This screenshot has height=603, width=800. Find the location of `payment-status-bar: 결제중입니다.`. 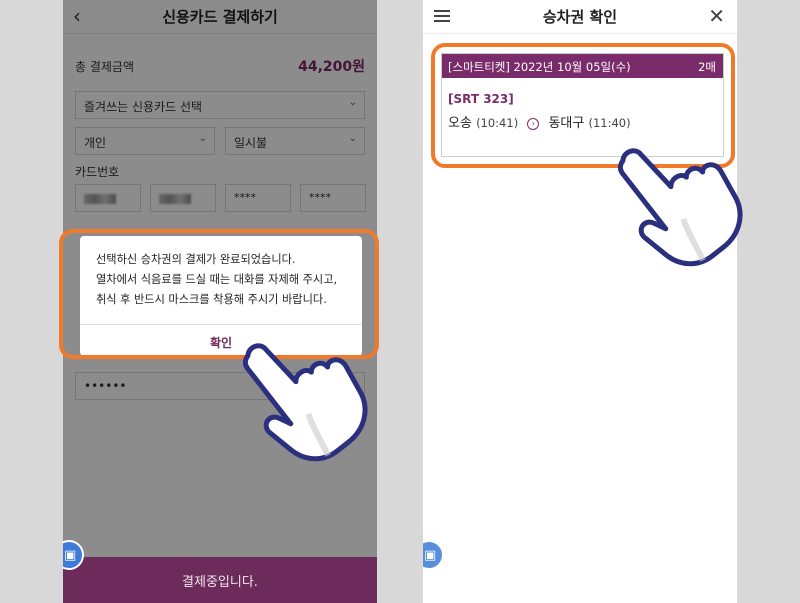

payment-status-bar: 결제중입니다. is located at coordinates (220, 580).